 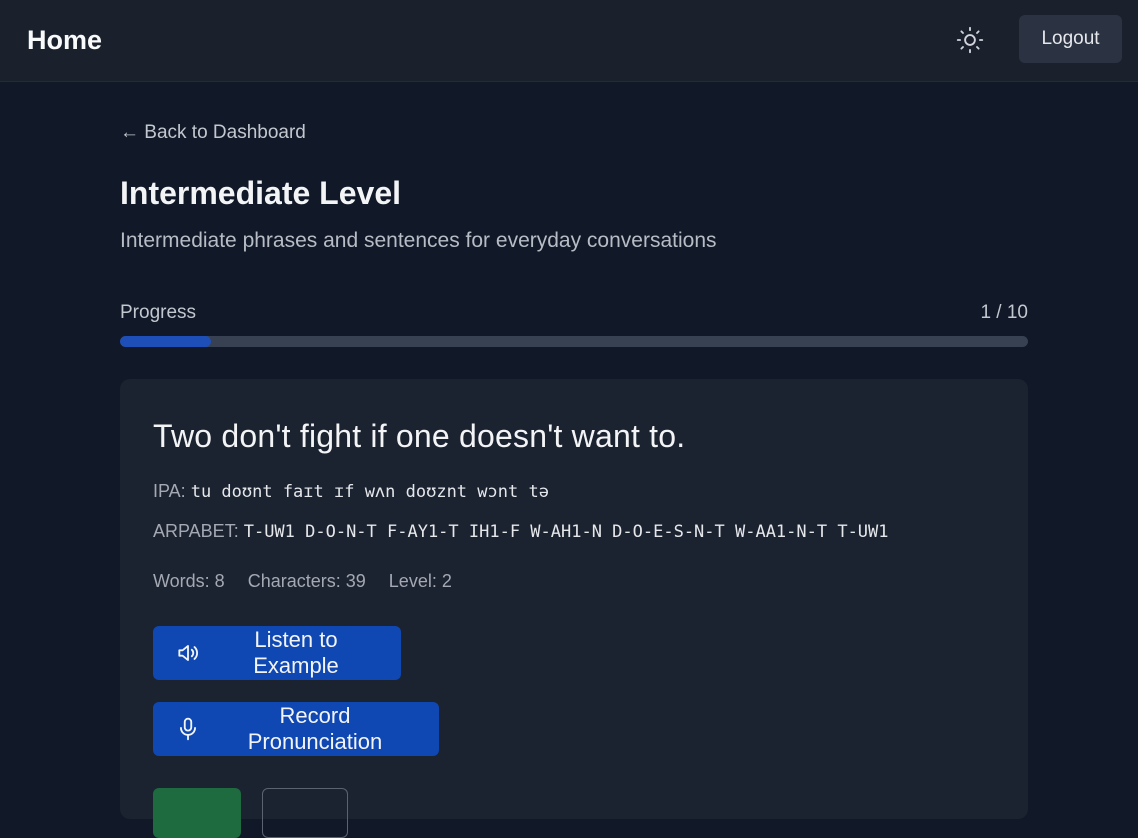 I want to click on listen-to-example-button: Listen to Example, so click(x=277, y=653).